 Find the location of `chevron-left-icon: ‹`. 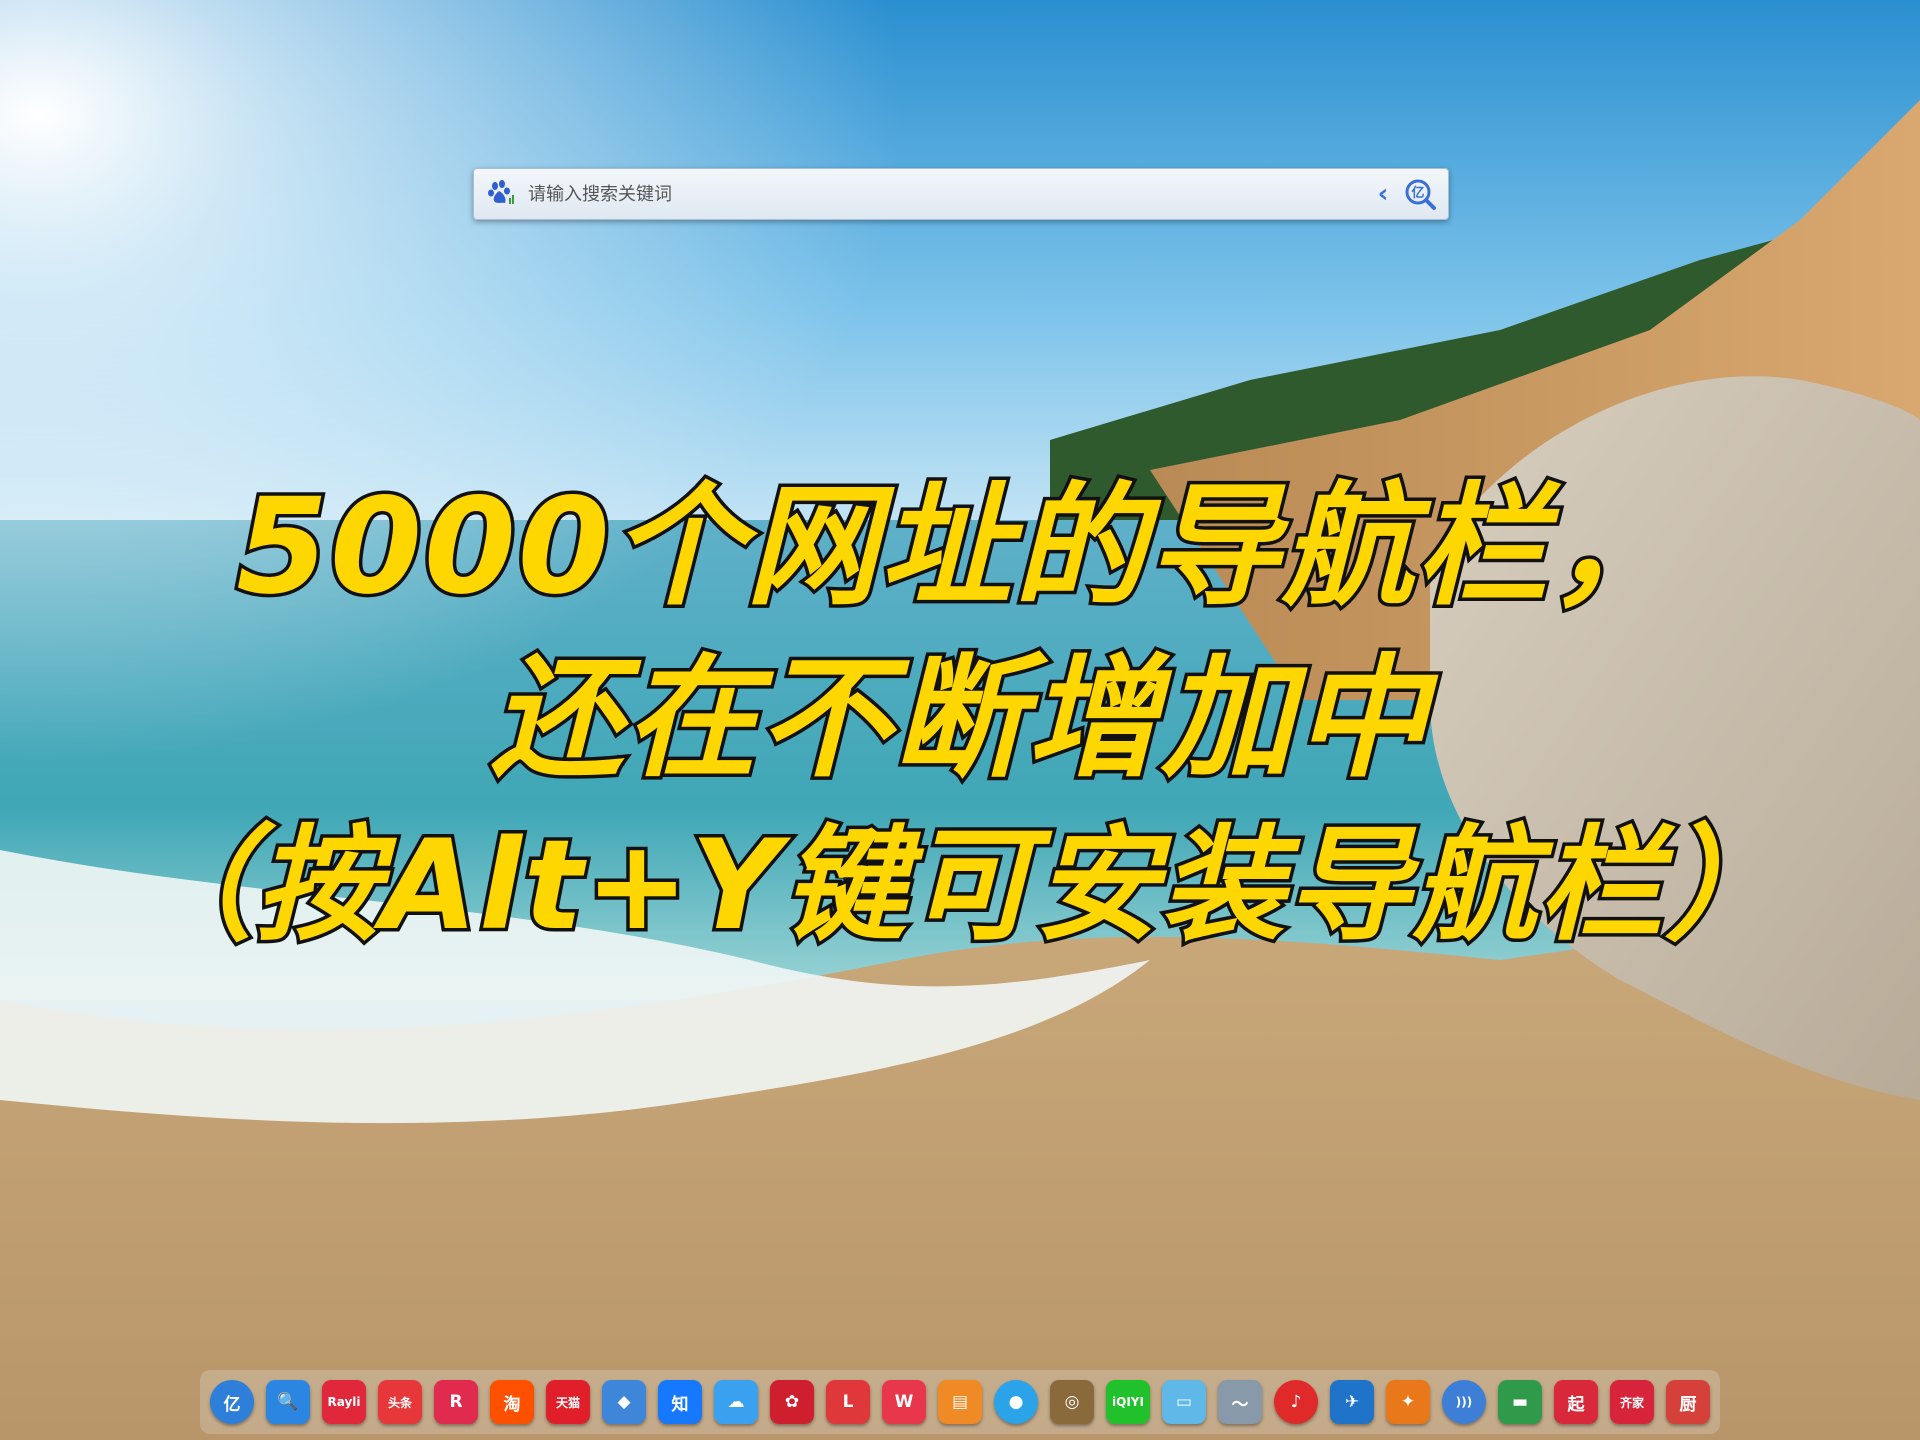

chevron-left-icon: ‹ is located at coordinates (1383, 194).